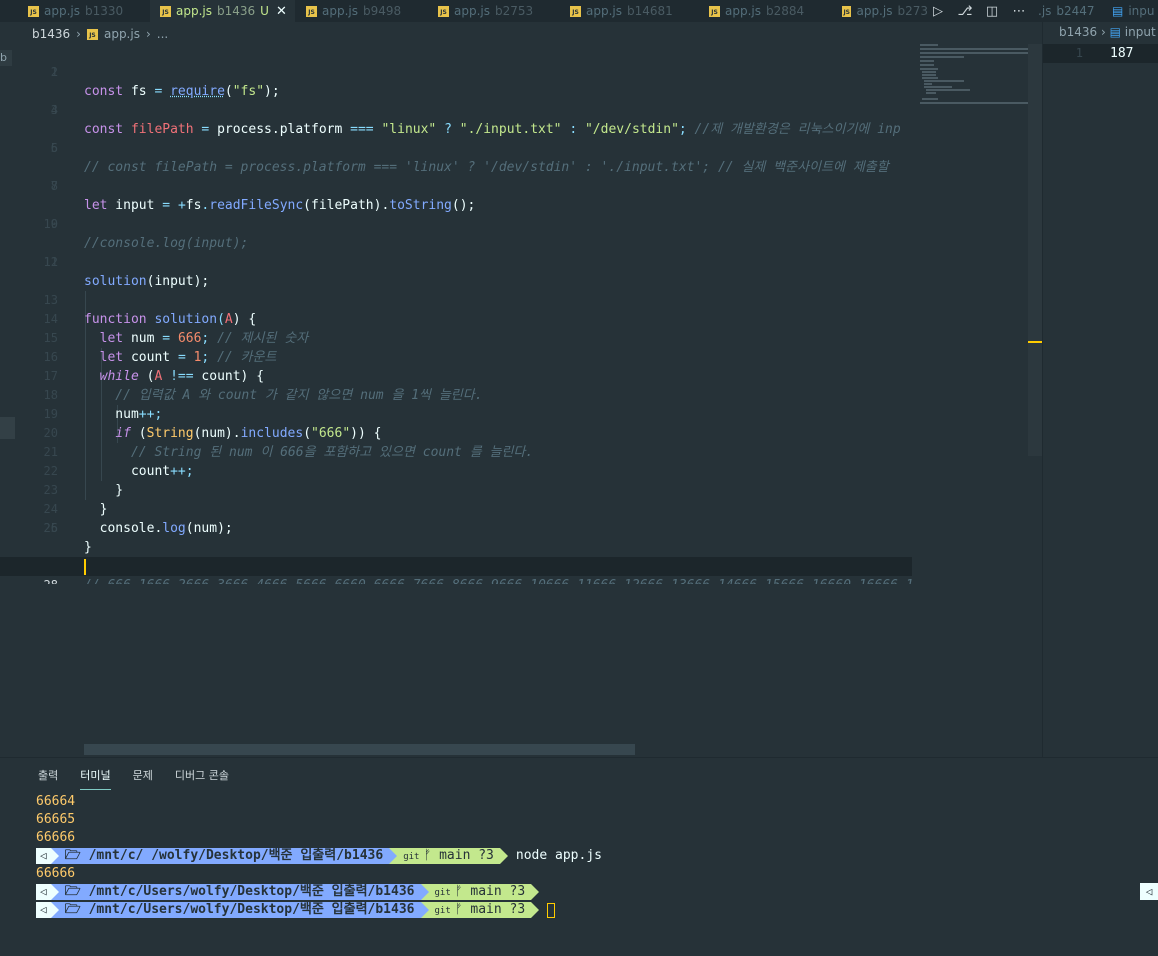 This screenshot has height=956, width=1158. Describe the element at coordinates (1019, 11) in the screenshot. I see `more-actions-icon: ⋯` at that location.